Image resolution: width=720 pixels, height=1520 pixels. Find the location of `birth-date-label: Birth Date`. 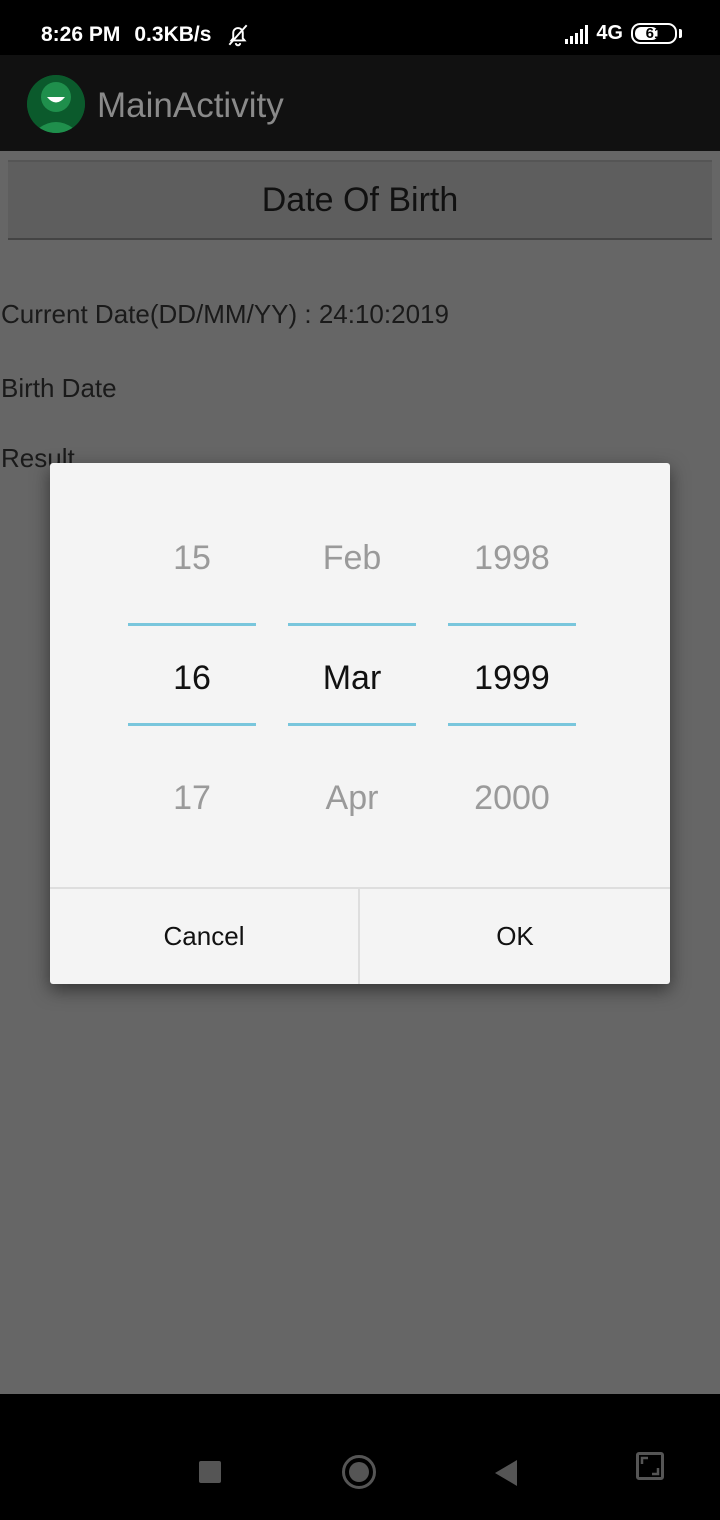

birth-date-label: Birth Date is located at coordinates (59, 388).